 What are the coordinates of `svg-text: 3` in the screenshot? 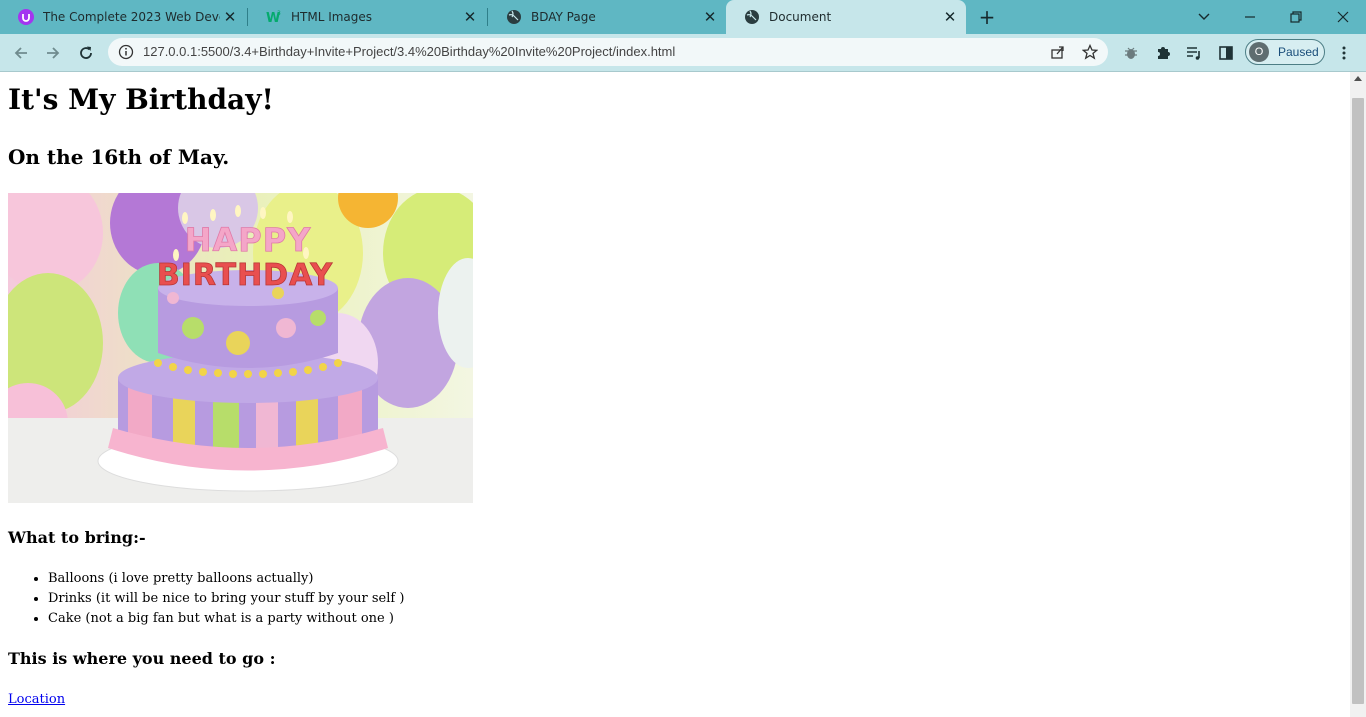 It's located at (279, 13).